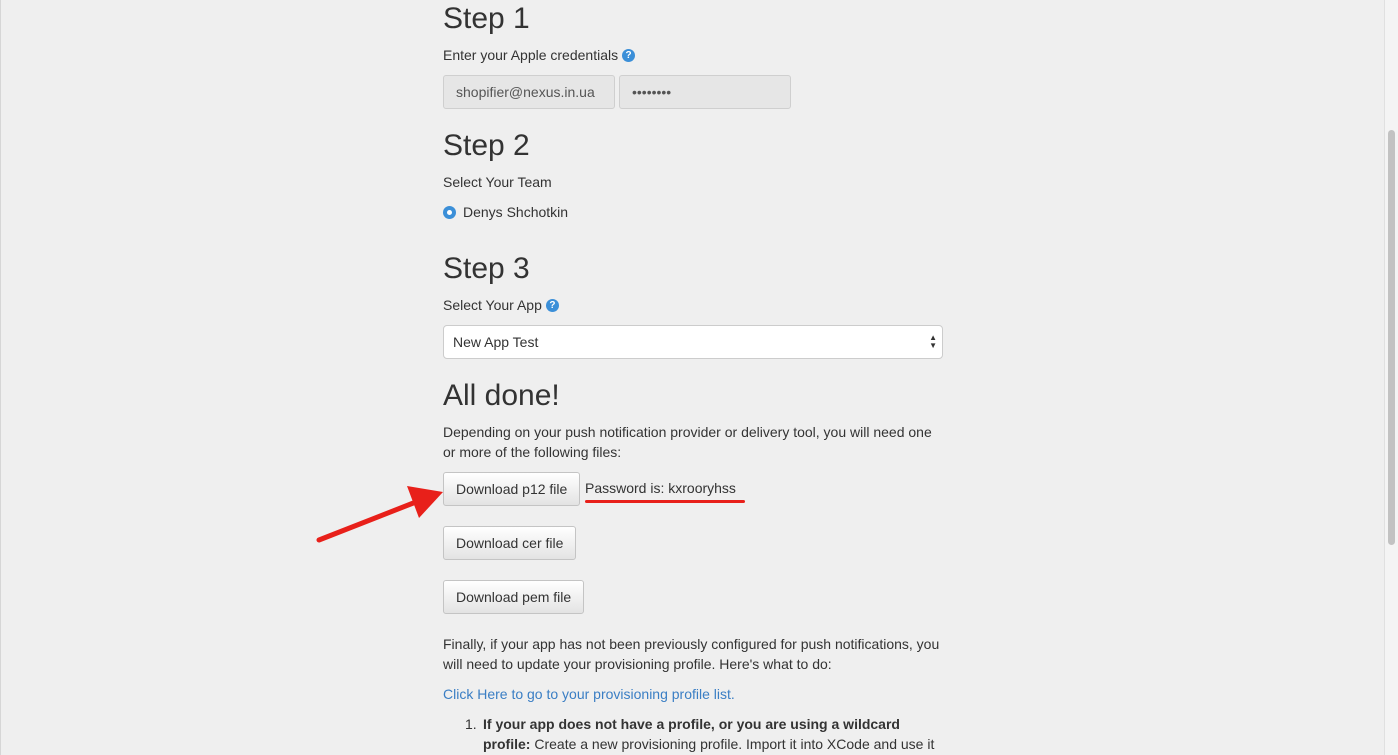 This screenshot has width=1398, height=755. I want to click on radio-selected-icon, so click(449, 212).